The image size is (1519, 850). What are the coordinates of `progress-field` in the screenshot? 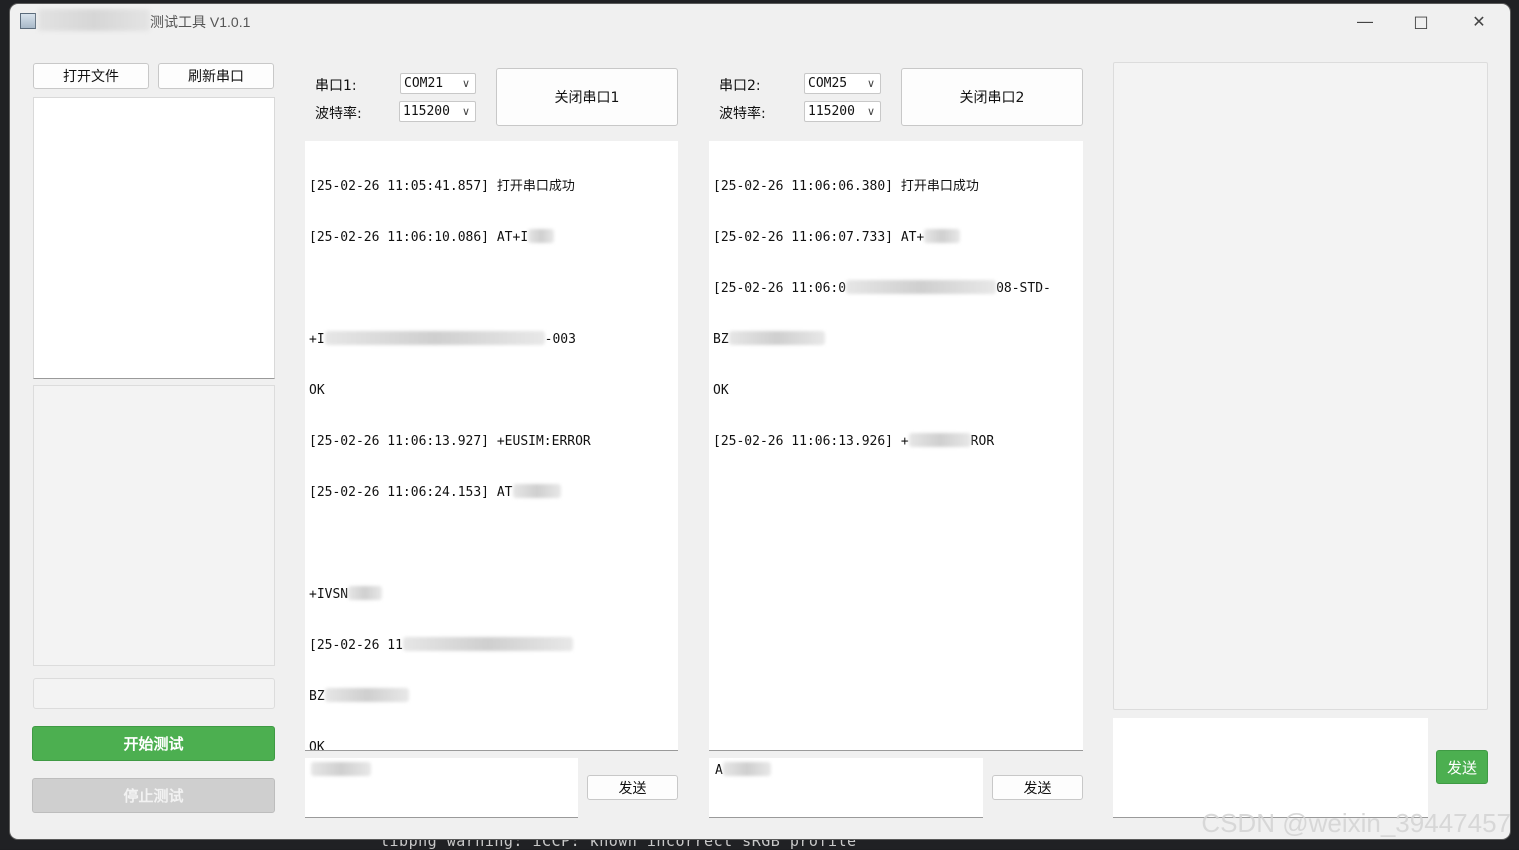 It's located at (154, 693).